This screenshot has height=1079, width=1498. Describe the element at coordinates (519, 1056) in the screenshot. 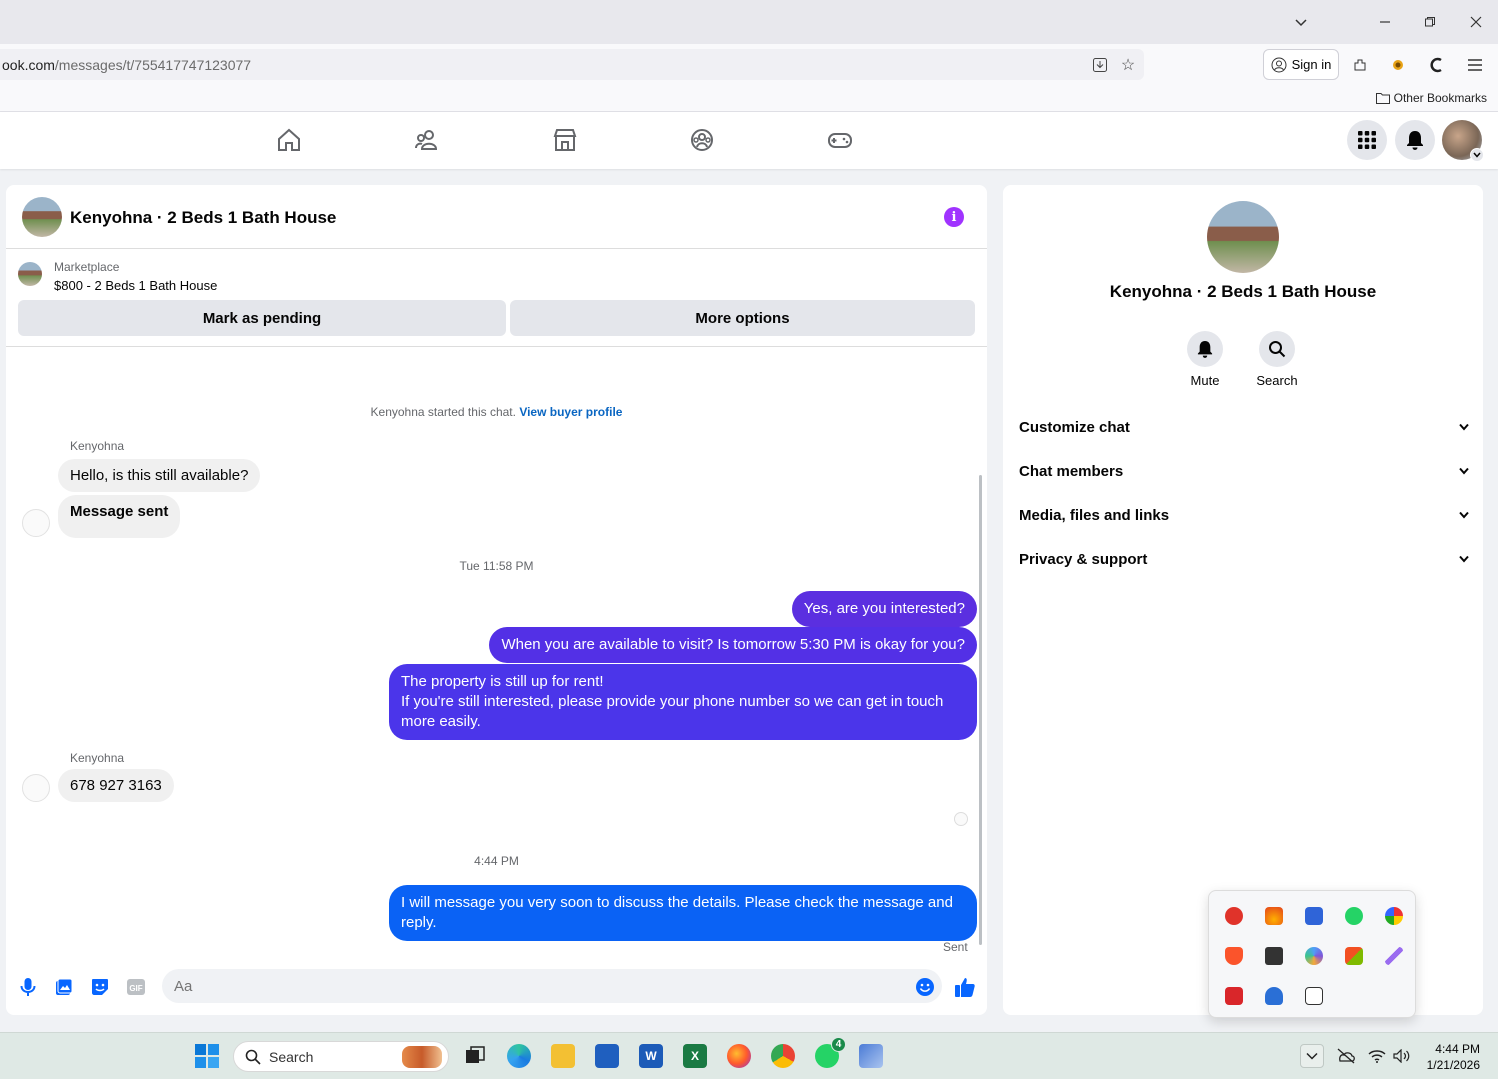

I see `edge-icon` at that location.